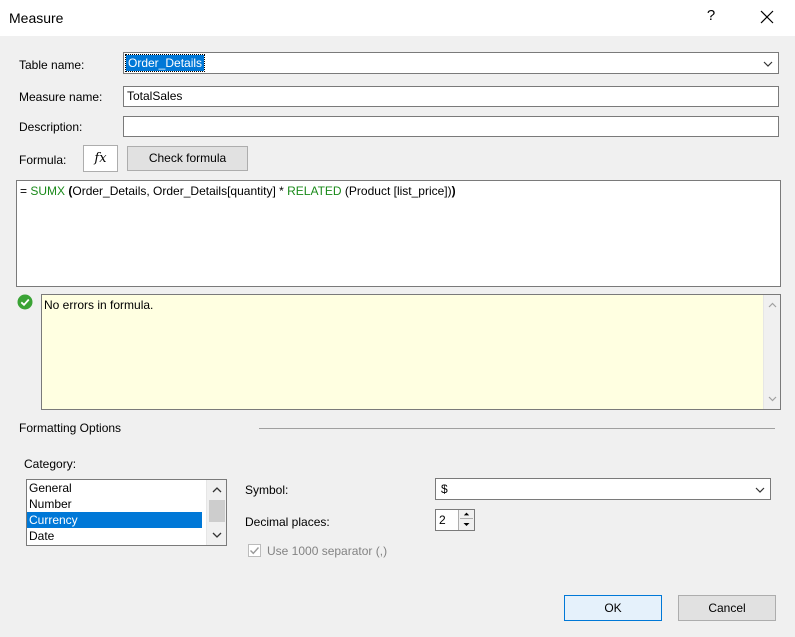  I want to click on check-formula-button: Check formula, so click(187, 158).